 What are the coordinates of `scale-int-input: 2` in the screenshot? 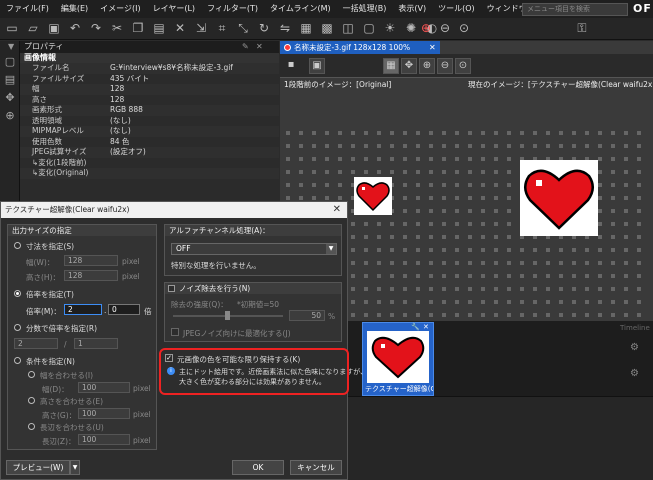 It's located at (83, 309).